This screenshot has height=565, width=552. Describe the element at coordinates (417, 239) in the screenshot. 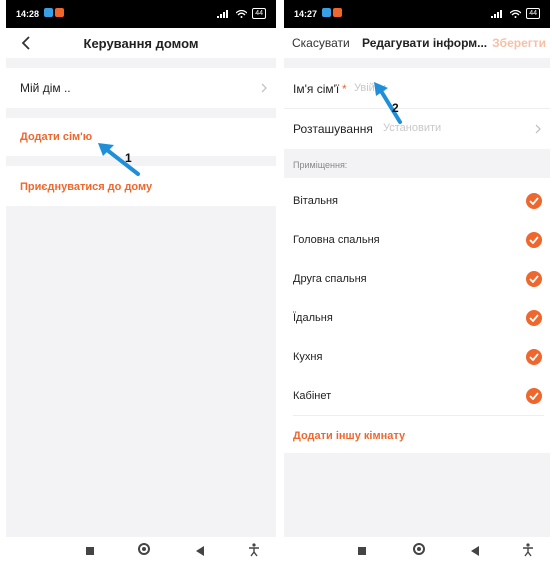

I see `room-item: Головна спальня` at that location.